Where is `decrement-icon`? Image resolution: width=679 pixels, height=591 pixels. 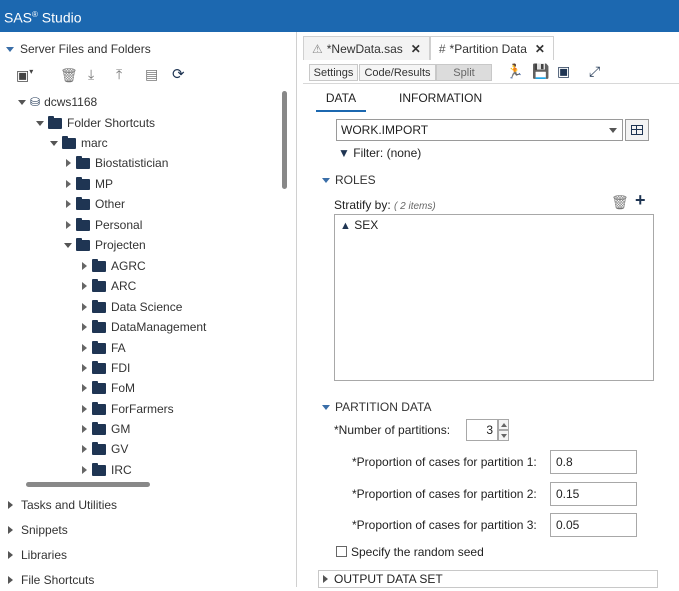
decrement-icon is located at coordinates (503, 435).